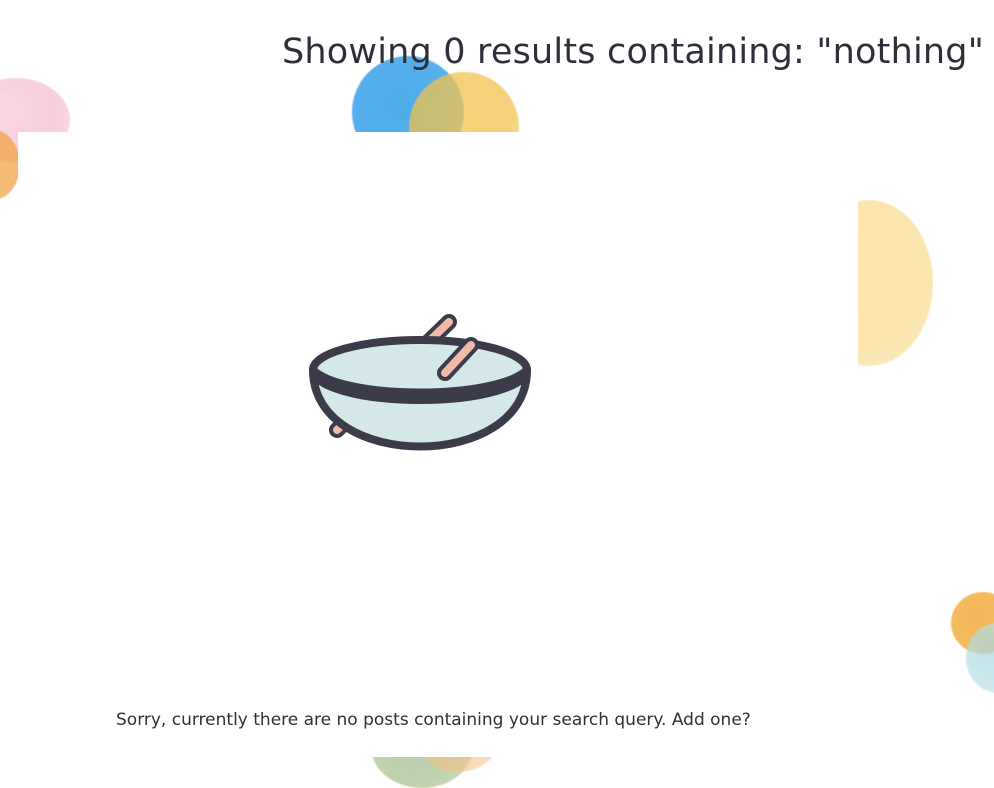  Describe the element at coordinates (711, 720) in the screenshot. I see `add-post-link: Add one?` at that location.